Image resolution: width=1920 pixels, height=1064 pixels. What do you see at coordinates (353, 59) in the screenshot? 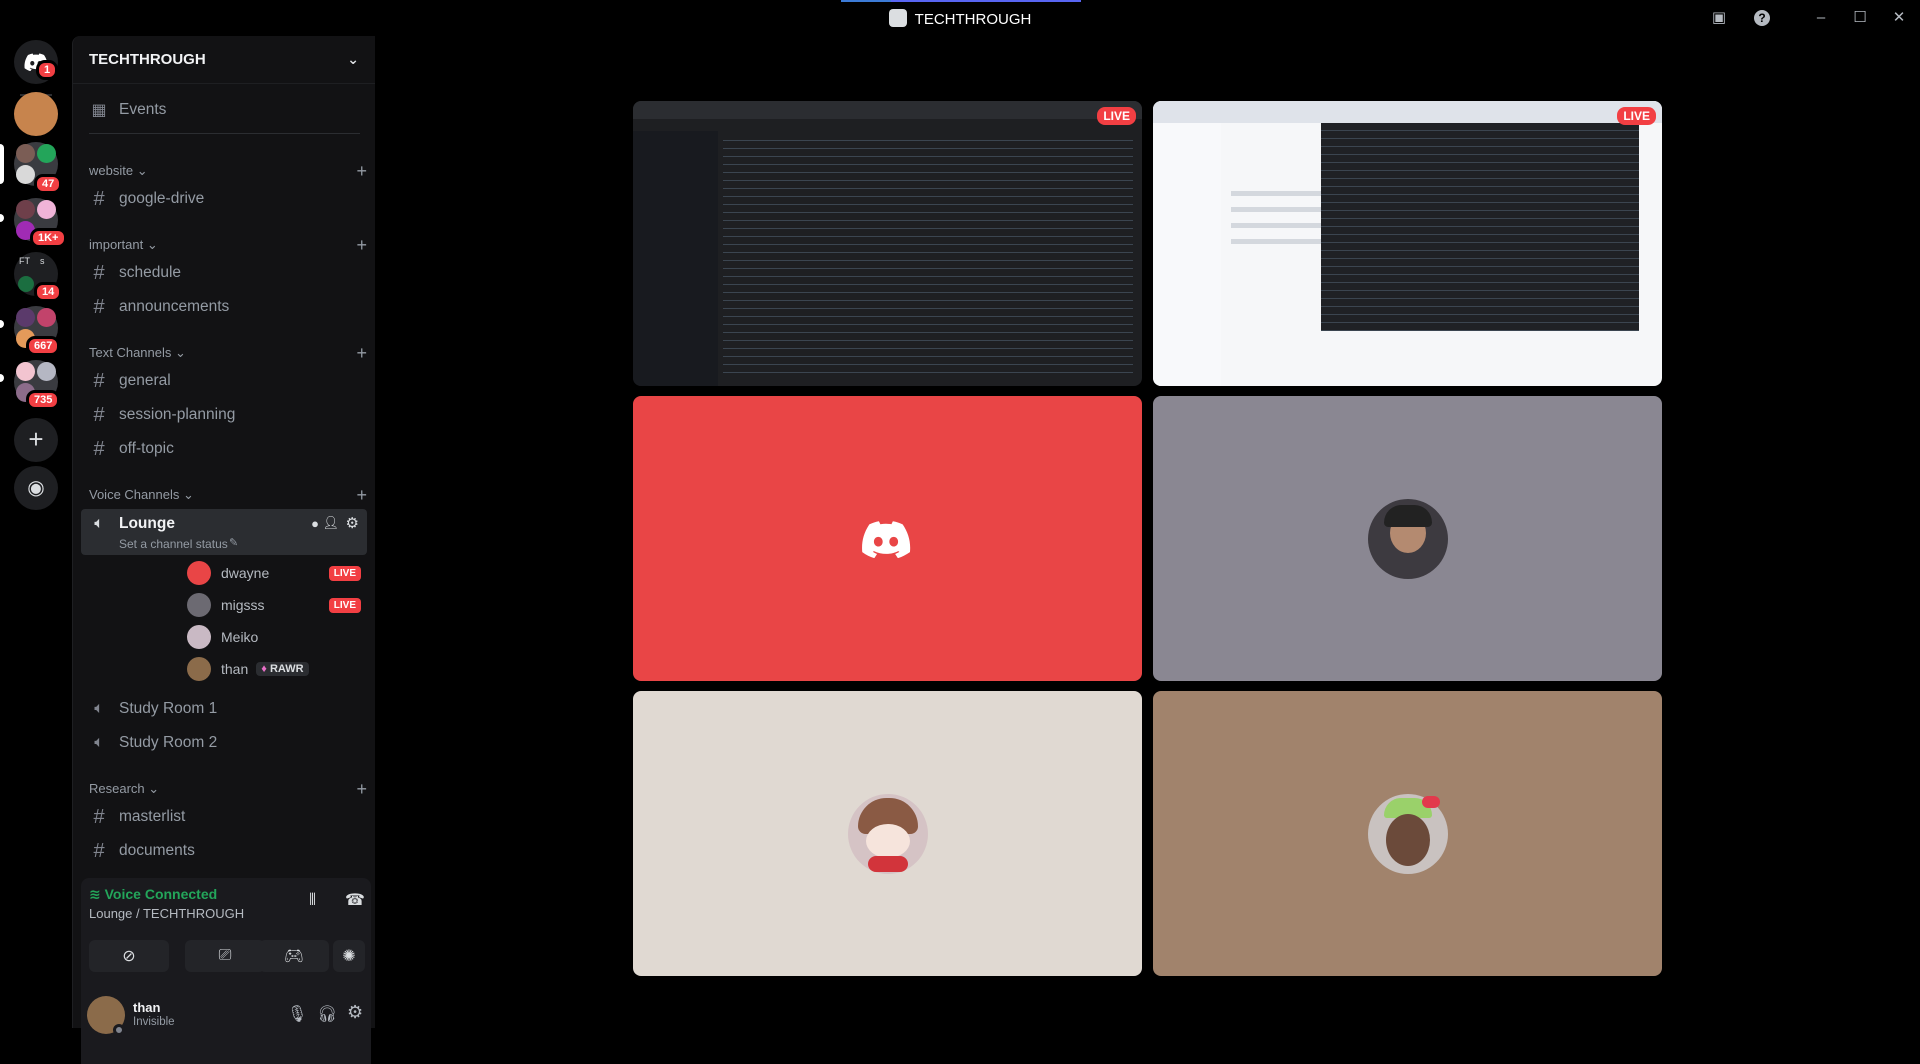
I see `chevron-down-icon: ⌄` at bounding box center [353, 59].